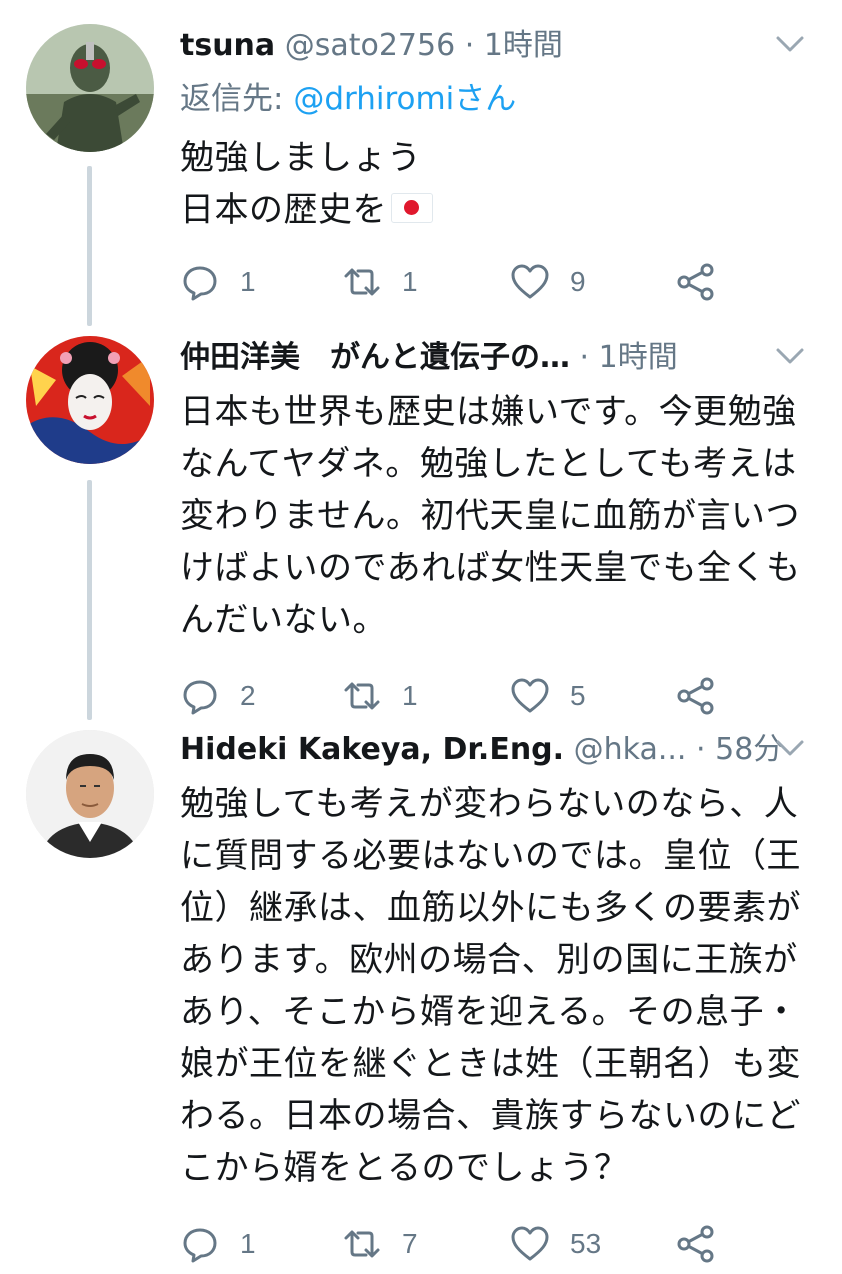  What do you see at coordinates (412, 208) in the screenshot?
I see `japan-flag-icon` at bounding box center [412, 208].